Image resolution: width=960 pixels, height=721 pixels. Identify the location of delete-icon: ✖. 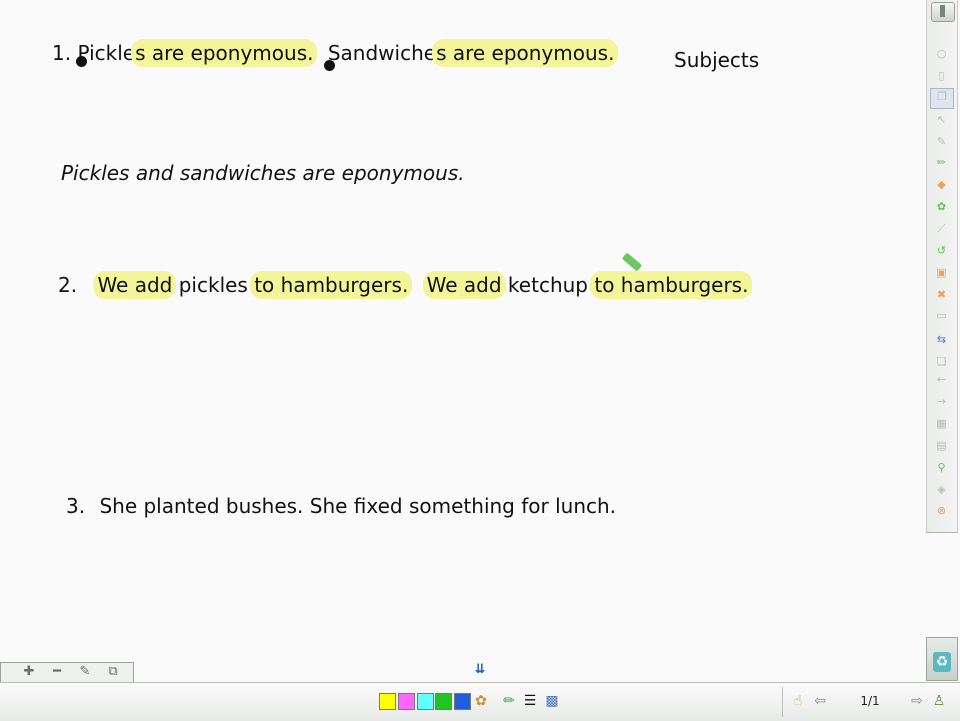
(941, 294).